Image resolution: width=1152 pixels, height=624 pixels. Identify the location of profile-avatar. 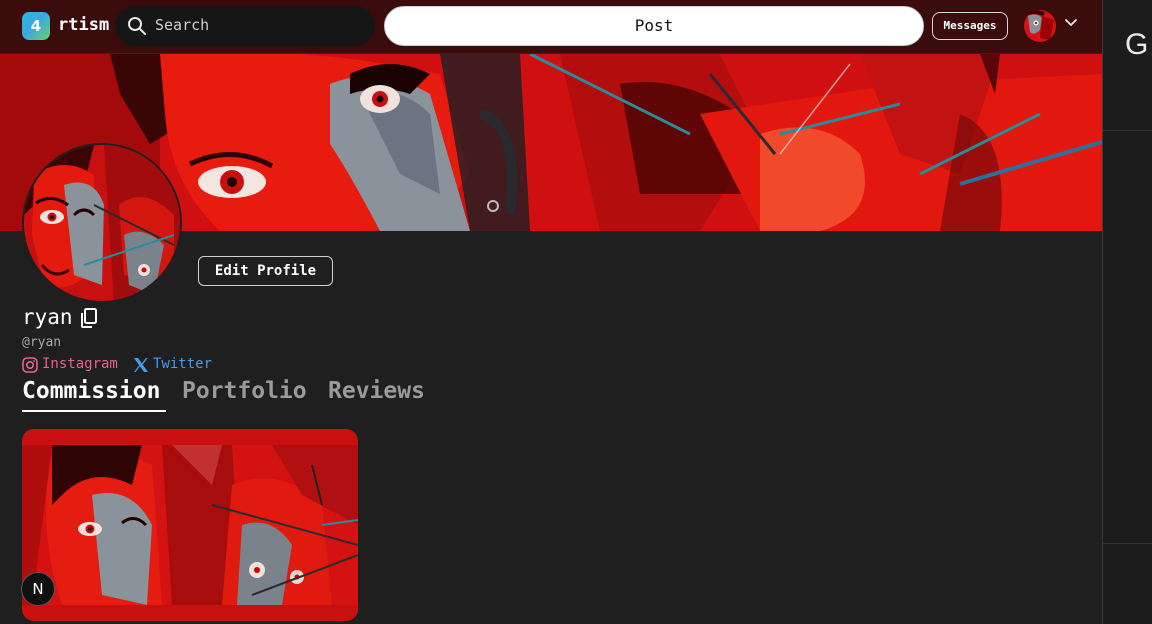
(102, 223).